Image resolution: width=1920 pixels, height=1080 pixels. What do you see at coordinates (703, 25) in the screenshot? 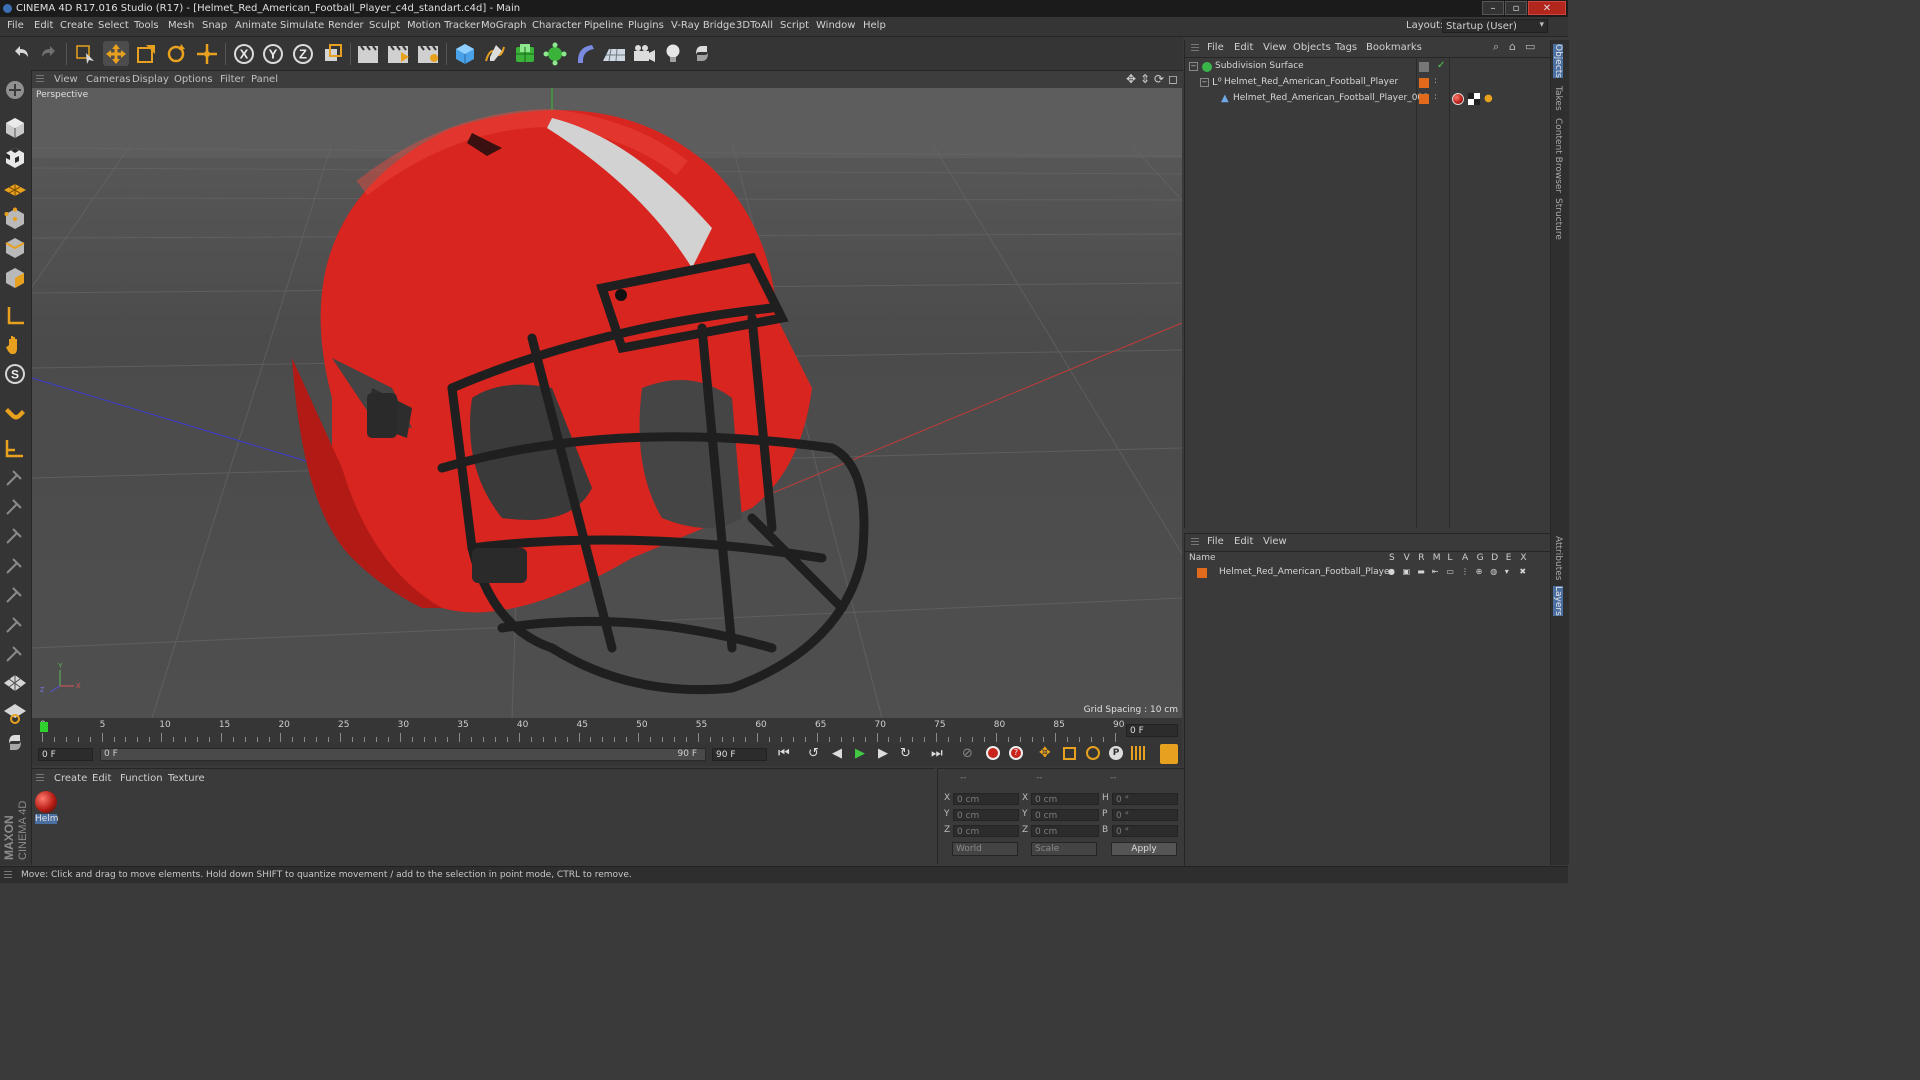
I see `menu-vray-bridge: V-Ray Bridge` at bounding box center [703, 25].